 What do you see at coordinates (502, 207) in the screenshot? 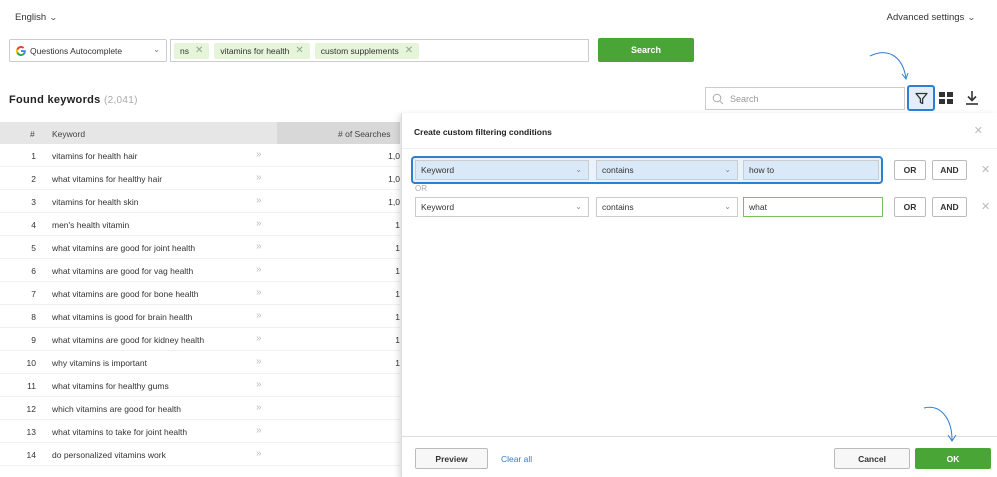
I see `condition-2-field-select: Keyword ⌄` at bounding box center [502, 207].